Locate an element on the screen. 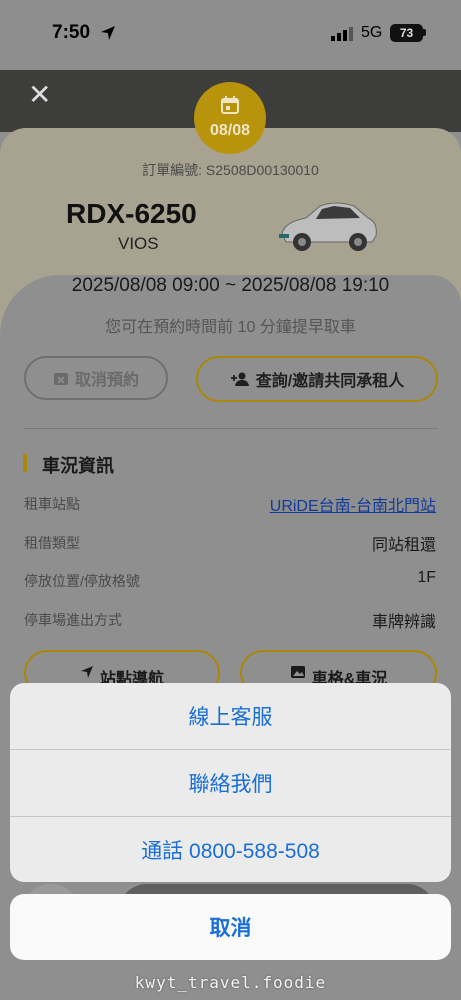  battery-level: 73 is located at coordinates (406, 33).